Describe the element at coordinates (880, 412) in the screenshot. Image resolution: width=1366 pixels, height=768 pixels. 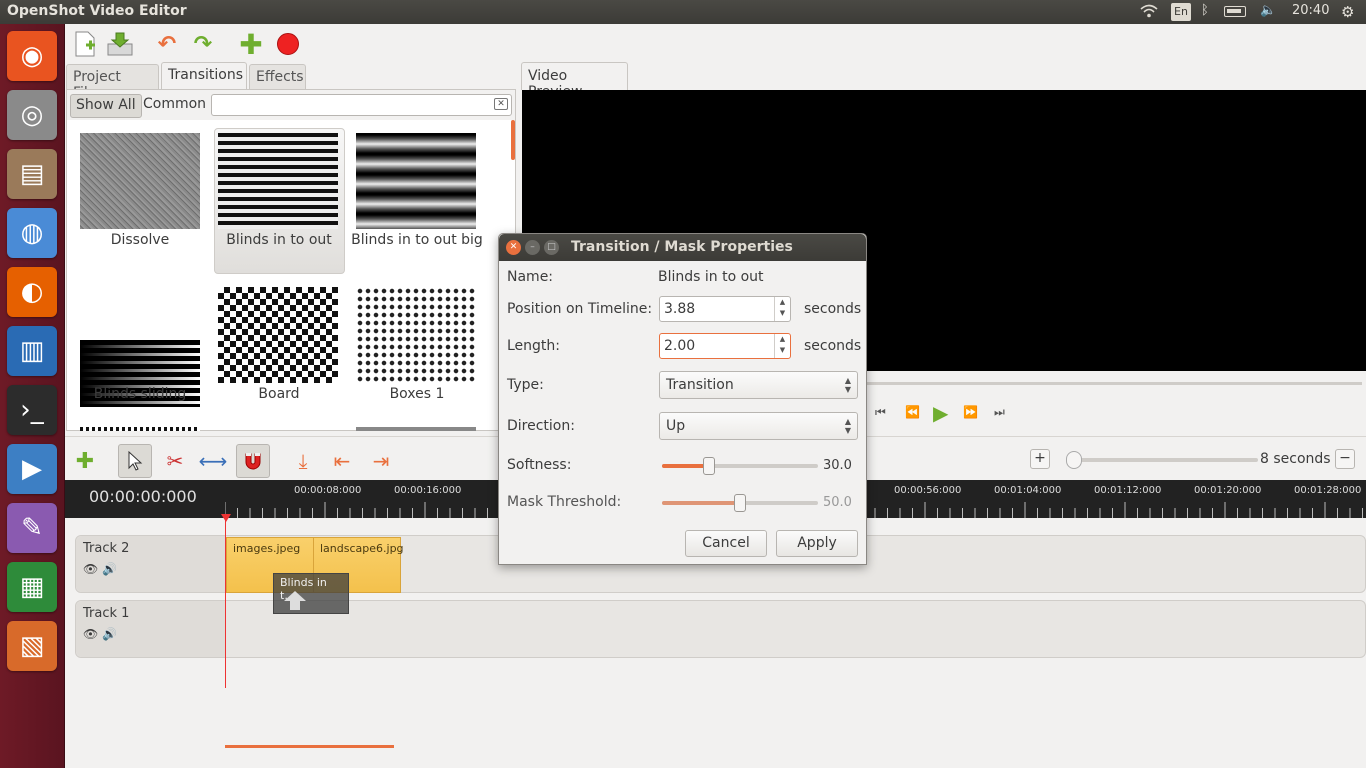
I see `jump-start-icon: ⏮` at that location.